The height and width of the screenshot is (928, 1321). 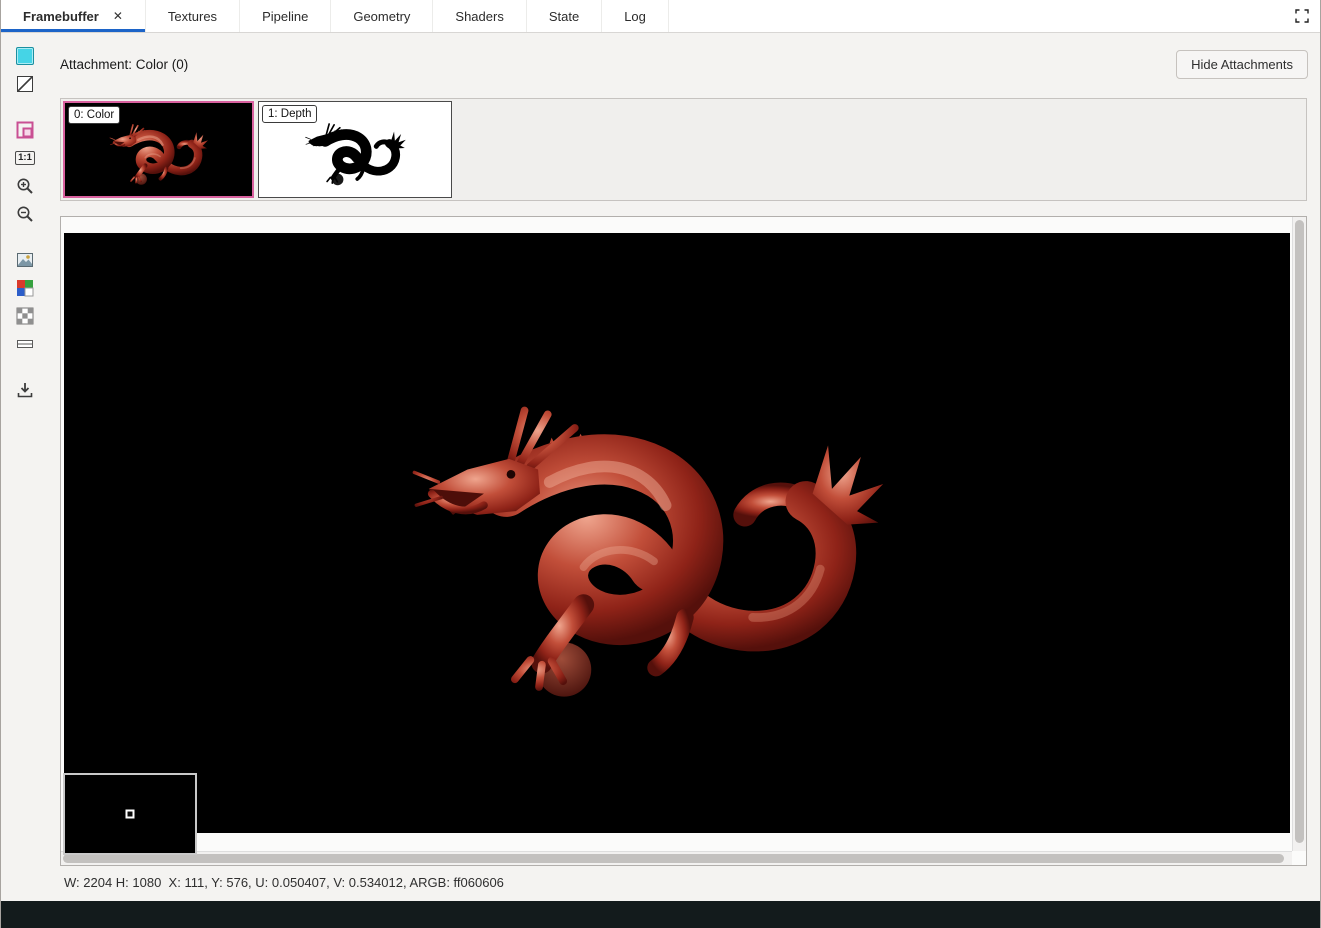 I want to click on color-thumbnail-dragon, so click(x=158, y=152).